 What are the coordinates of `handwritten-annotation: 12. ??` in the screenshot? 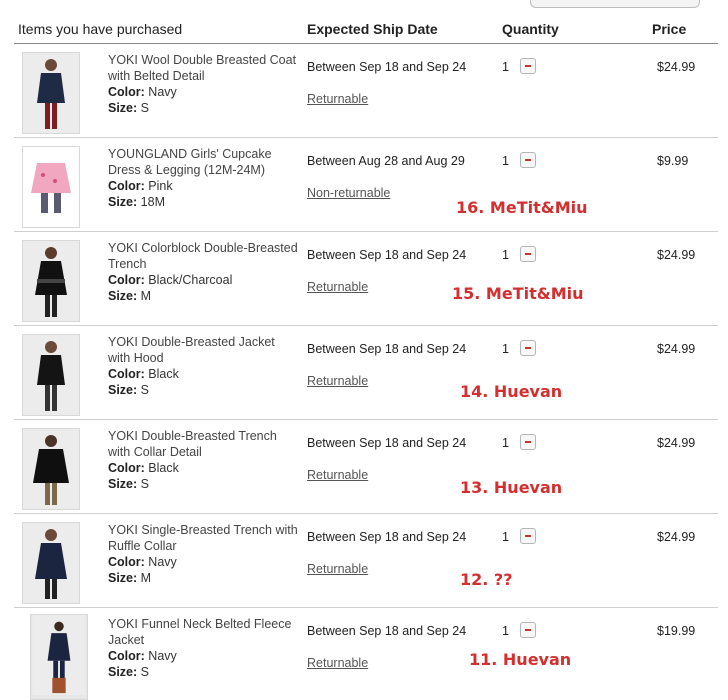 It's located at (486, 579).